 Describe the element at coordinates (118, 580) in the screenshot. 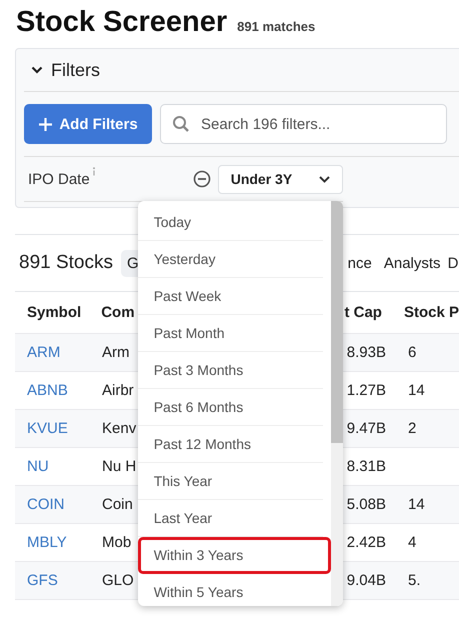

I see `table-cell-text: GLO` at that location.